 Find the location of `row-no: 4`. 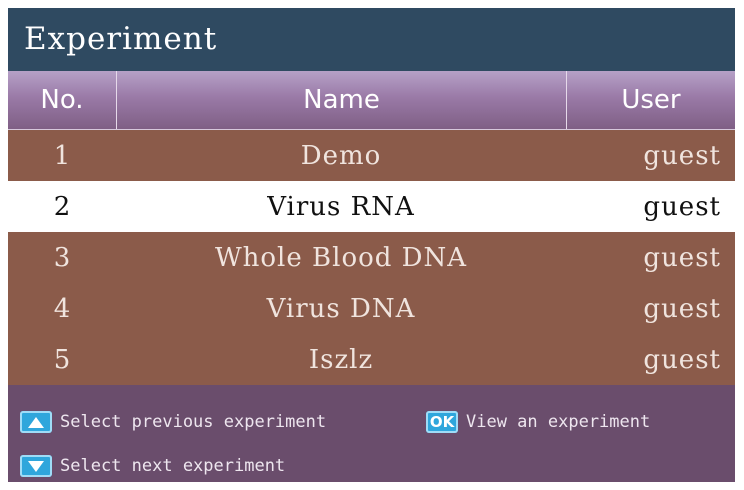

row-no: 4 is located at coordinates (62, 308).